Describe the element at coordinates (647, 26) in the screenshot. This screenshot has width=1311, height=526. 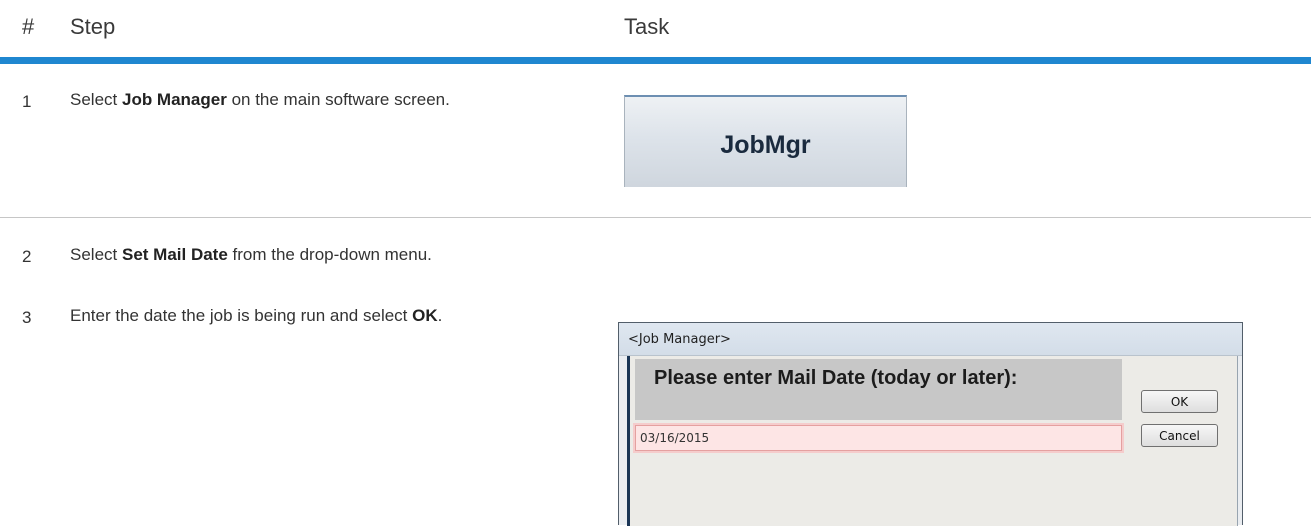
I see `header-task: Task` at that location.